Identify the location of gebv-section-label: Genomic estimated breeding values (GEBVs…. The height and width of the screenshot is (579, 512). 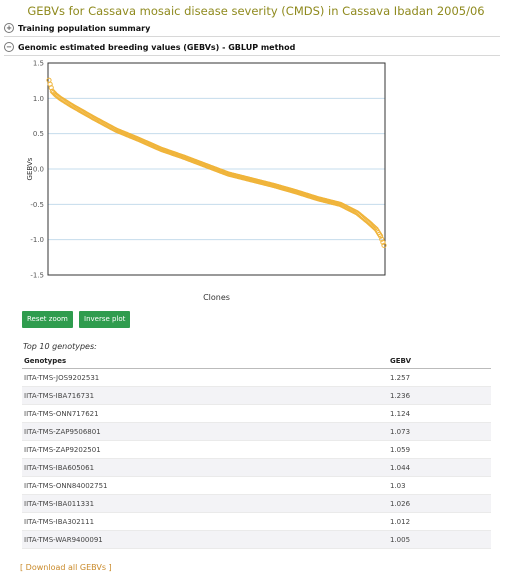
(157, 47).